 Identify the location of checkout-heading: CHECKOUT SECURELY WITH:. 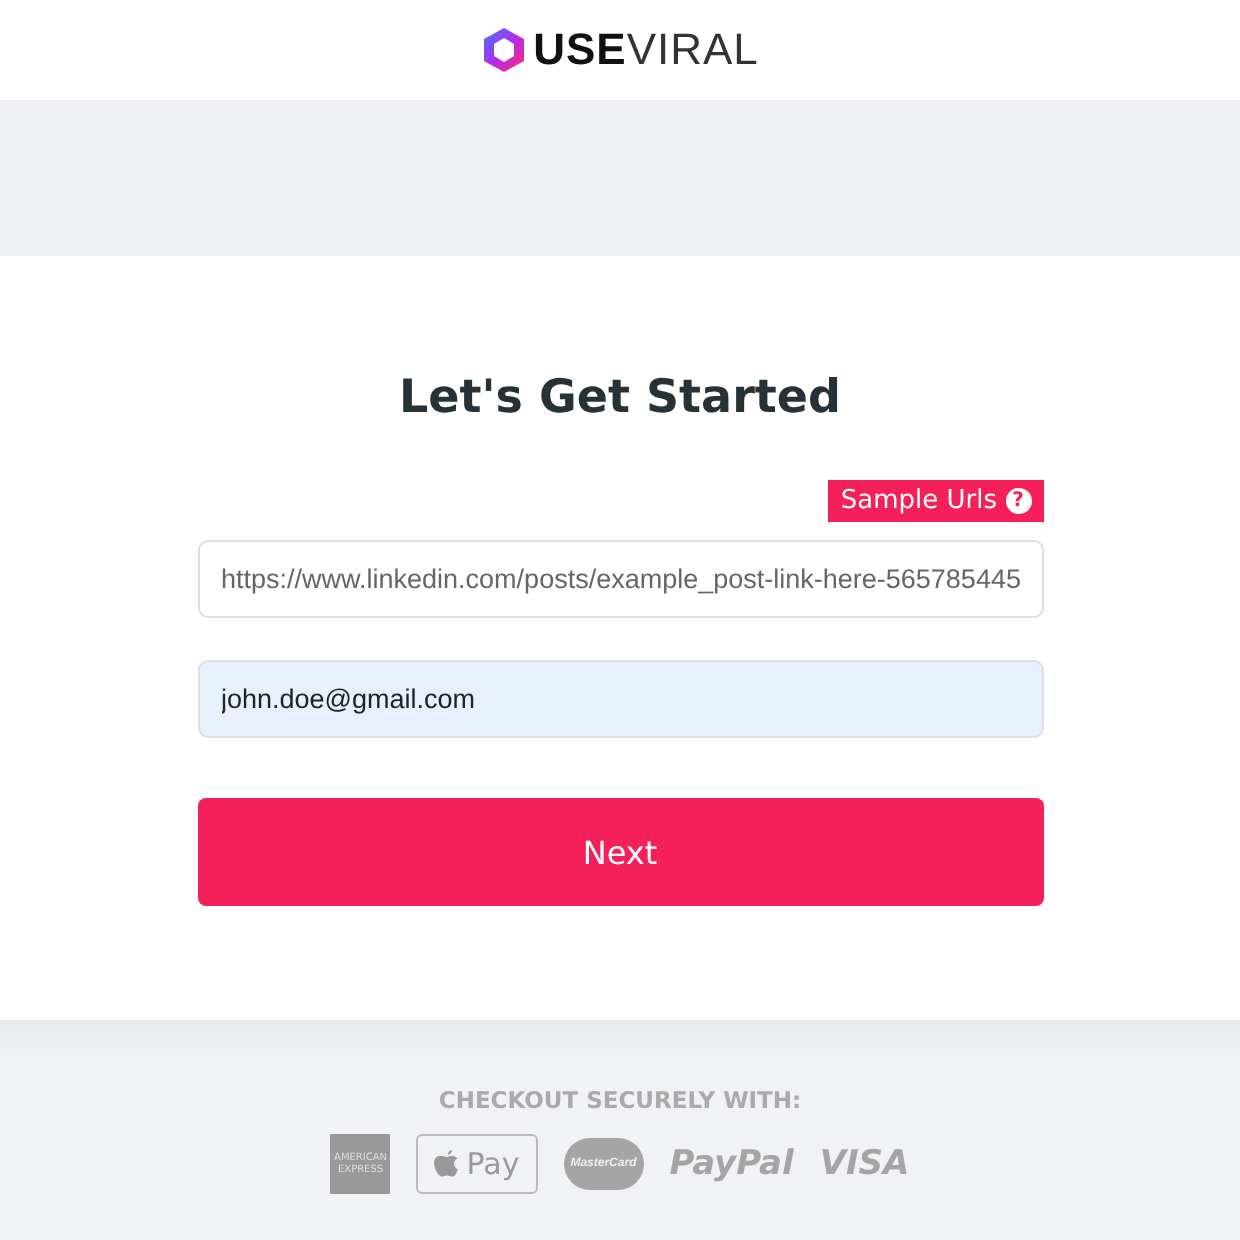
(620, 1100).